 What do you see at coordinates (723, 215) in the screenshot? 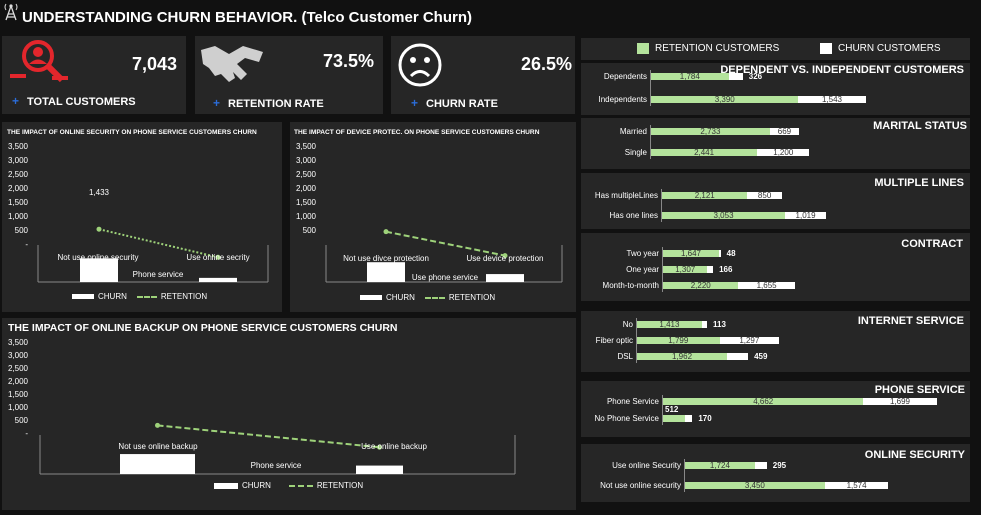
I see `retention-value-label: 3,053` at bounding box center [723, 215].